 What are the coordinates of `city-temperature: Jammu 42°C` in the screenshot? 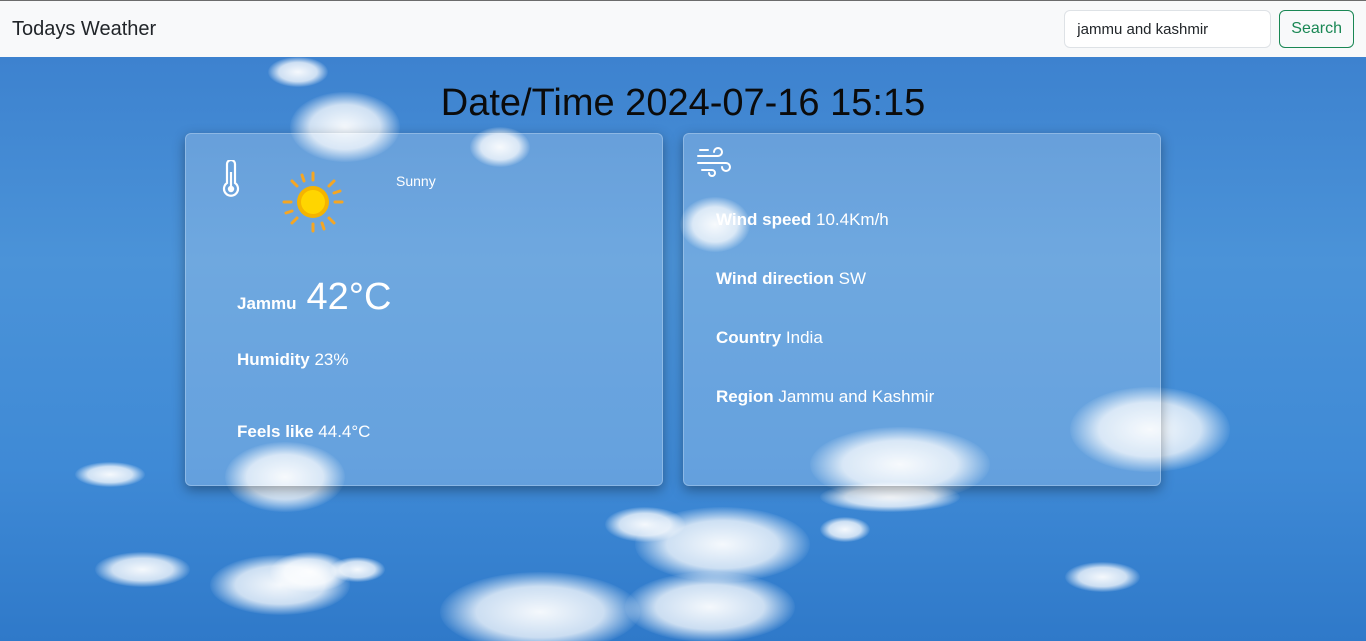 It's located at (314, 297).